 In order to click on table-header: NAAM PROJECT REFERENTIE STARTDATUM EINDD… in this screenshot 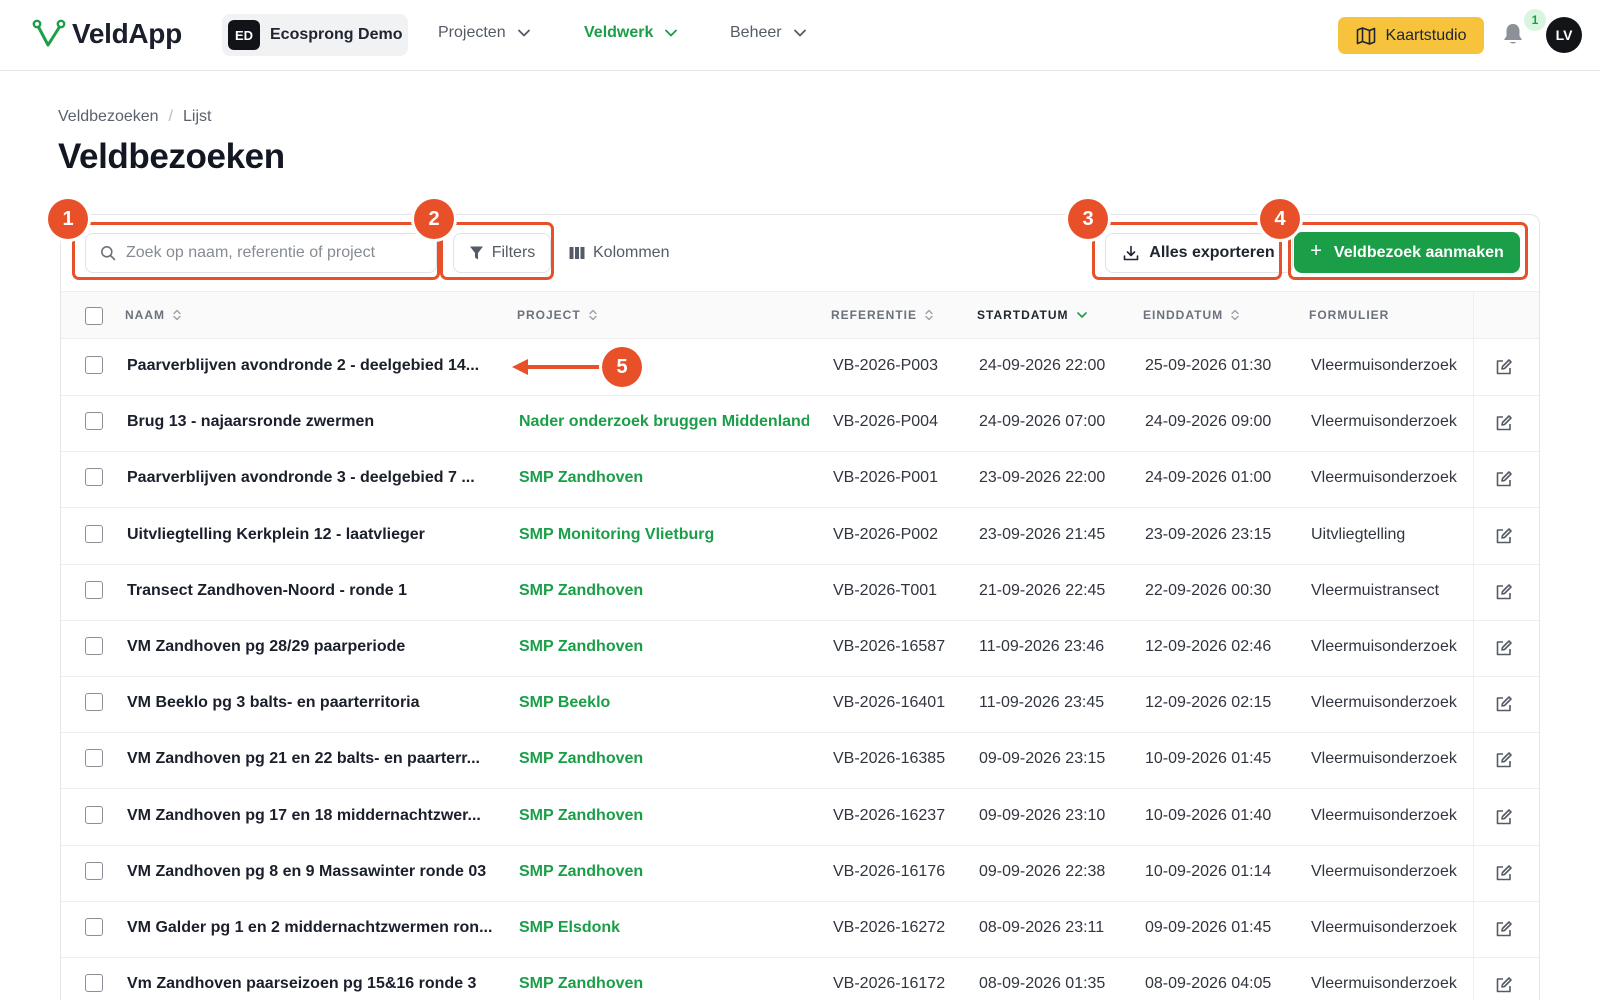, I will do `click(800, 315)`.